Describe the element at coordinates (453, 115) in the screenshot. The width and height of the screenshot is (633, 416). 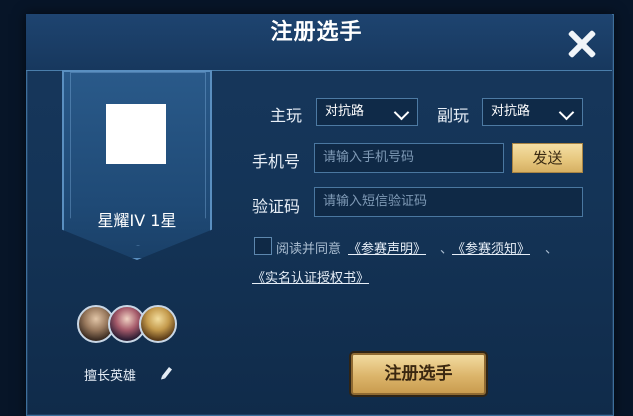
I see `sub-role-label: 副玩` at that location.